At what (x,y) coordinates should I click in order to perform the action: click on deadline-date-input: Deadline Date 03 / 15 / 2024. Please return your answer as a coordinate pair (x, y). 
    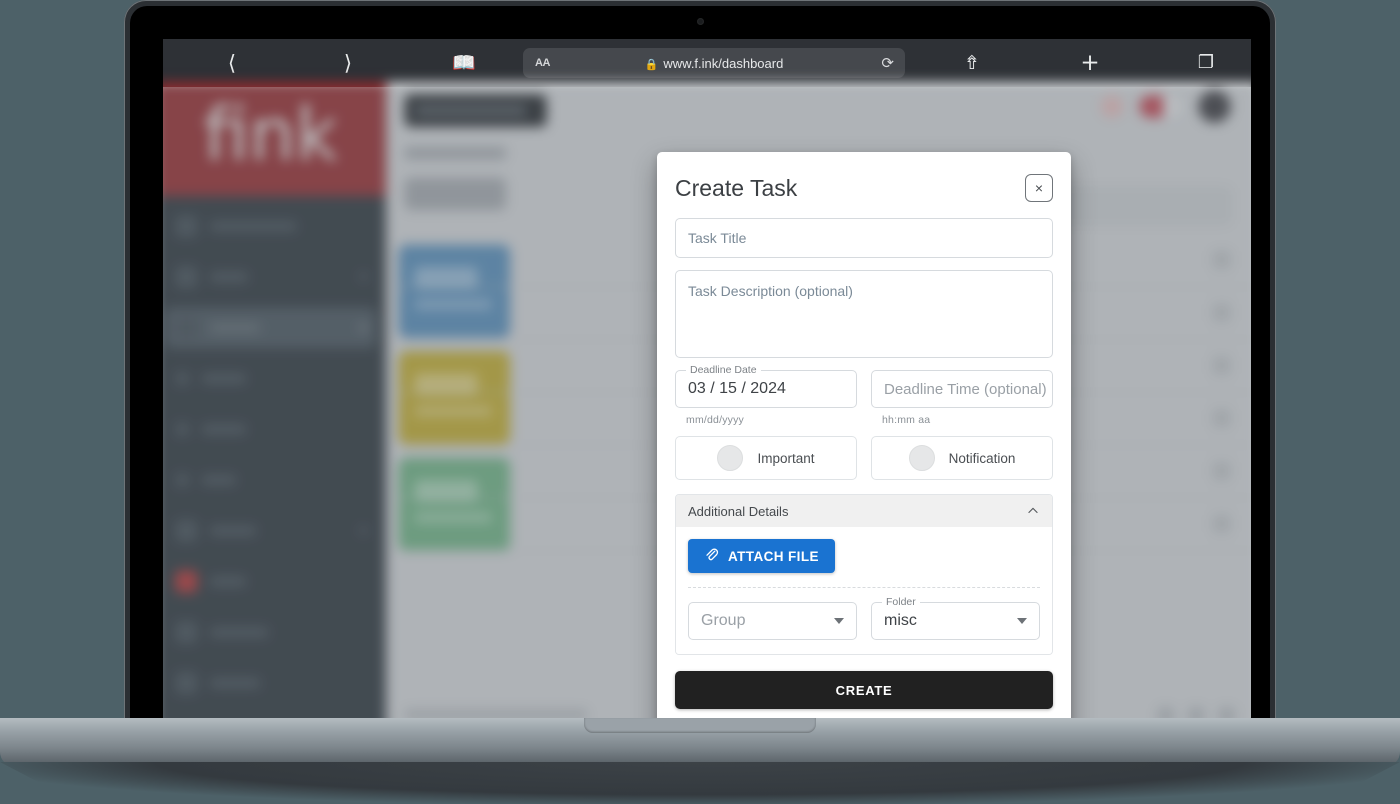
    Looking at the image, I should click on (766, 386).